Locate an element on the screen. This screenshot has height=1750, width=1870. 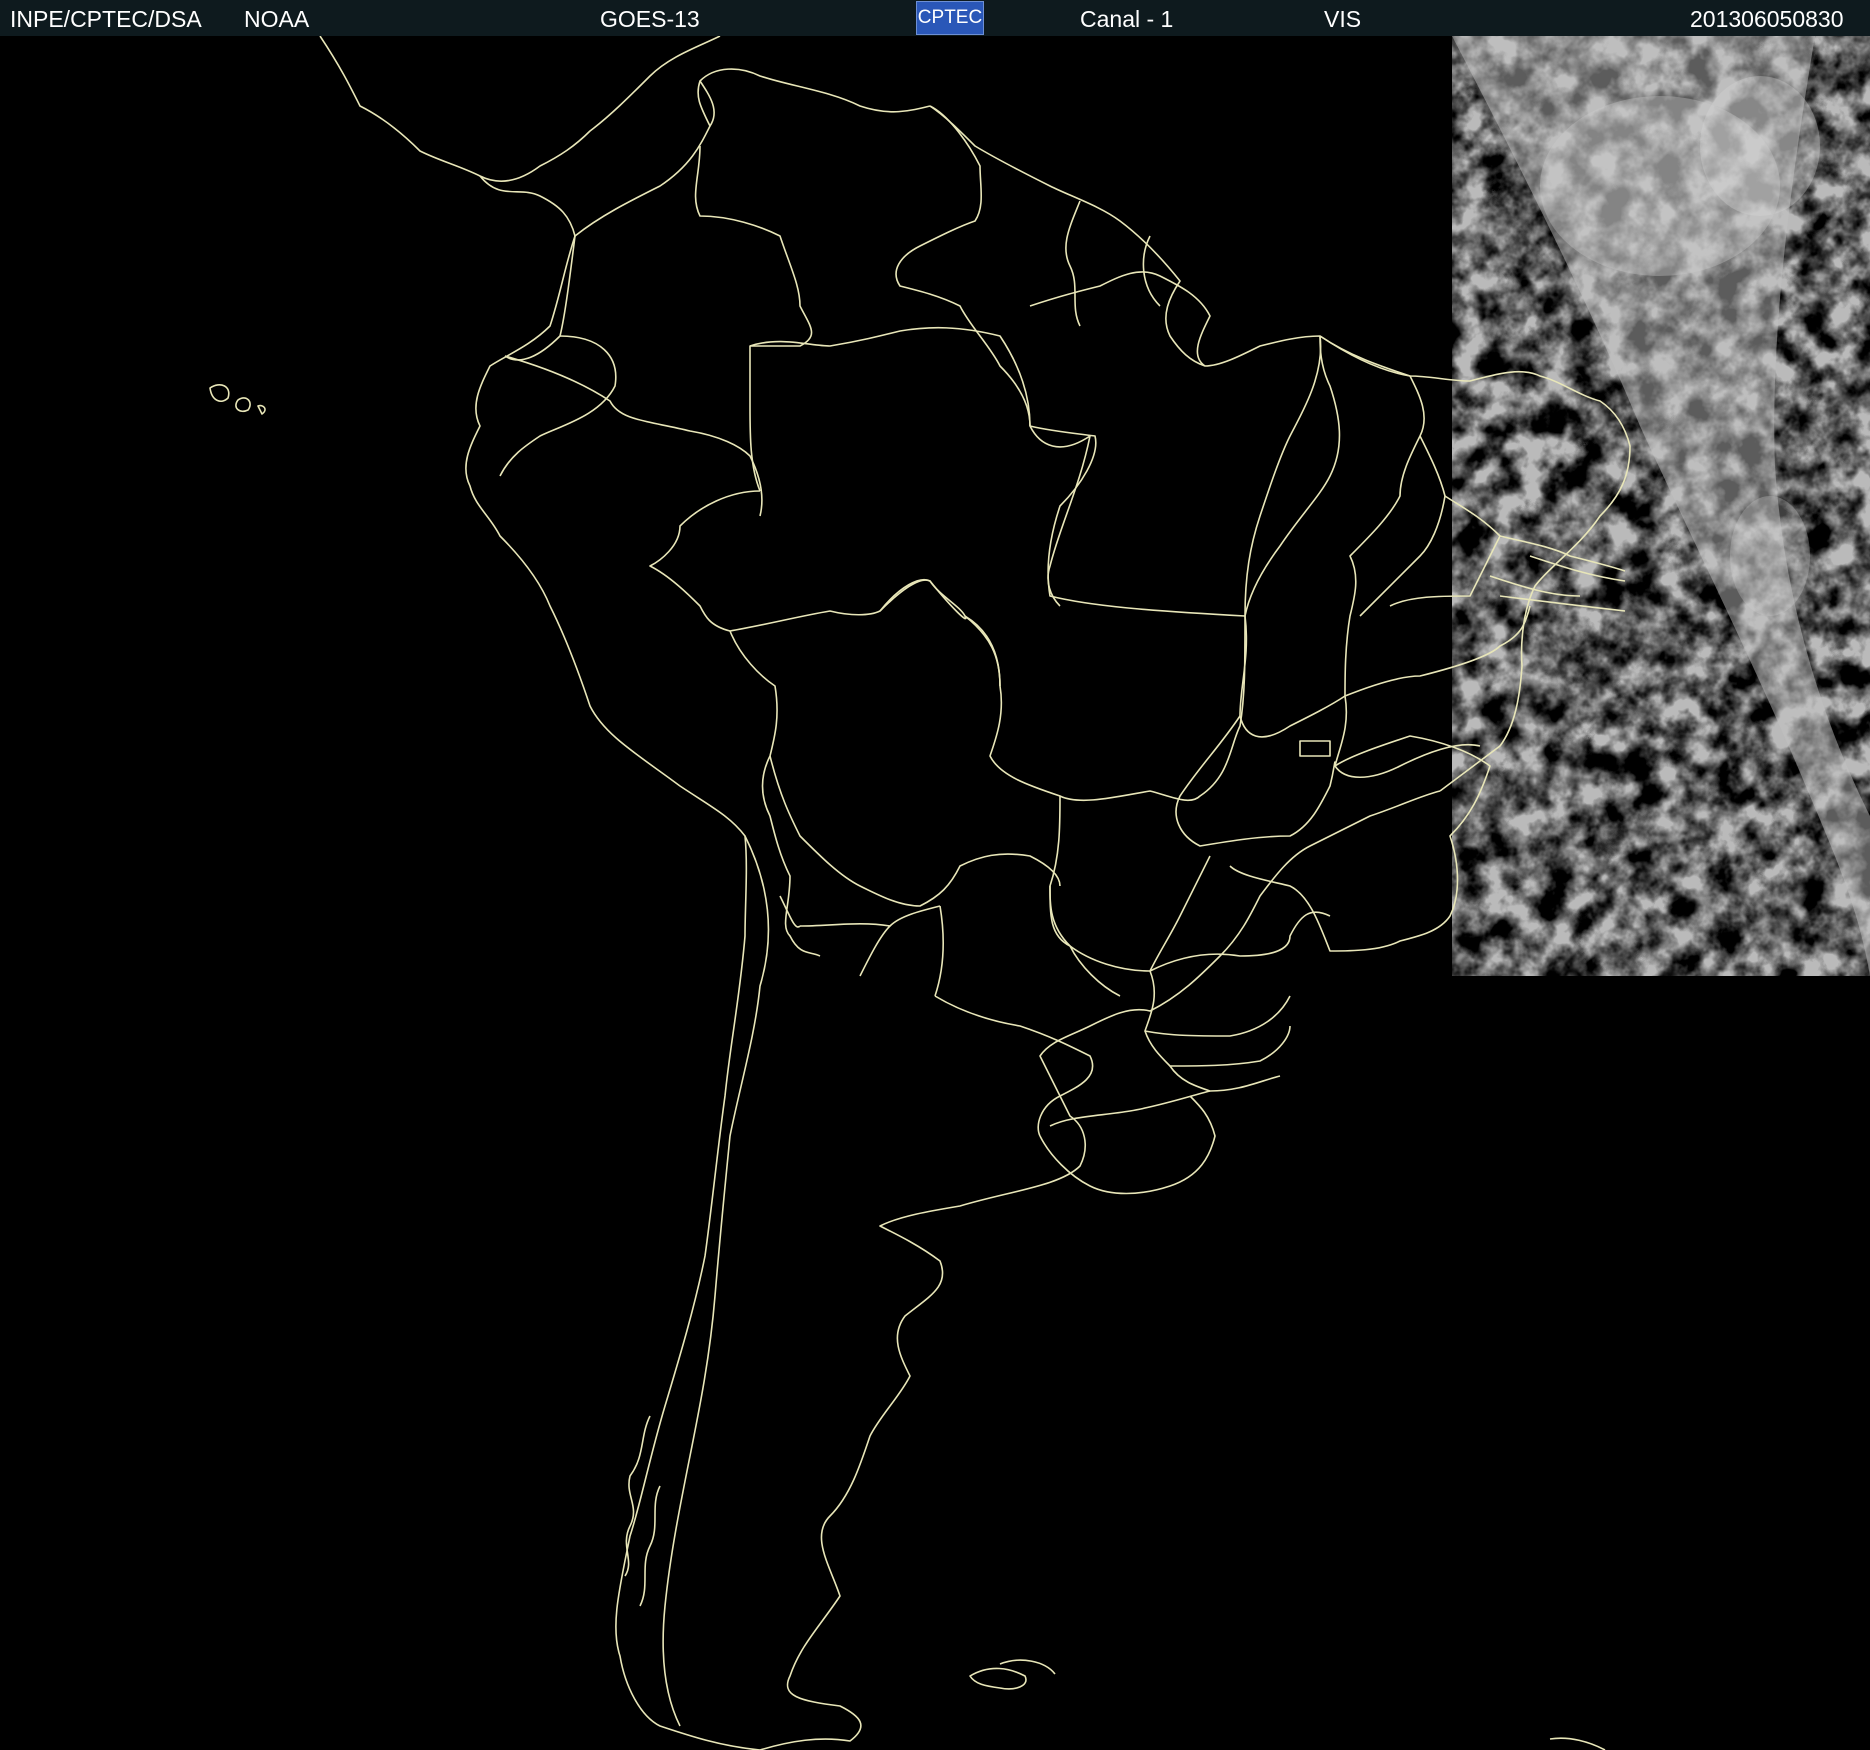
daylight-cloud-band is located at coordinates (1661, 506).